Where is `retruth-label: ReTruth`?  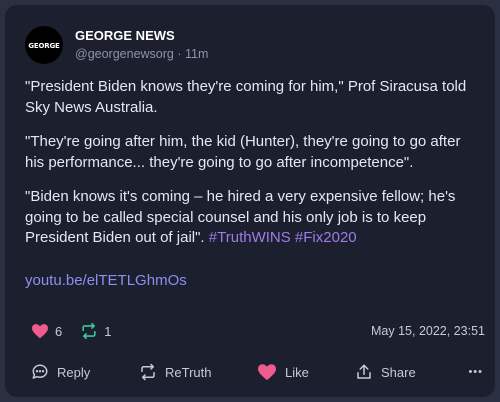
retruth-label: ReTruth is located at coordinates (188, 372).